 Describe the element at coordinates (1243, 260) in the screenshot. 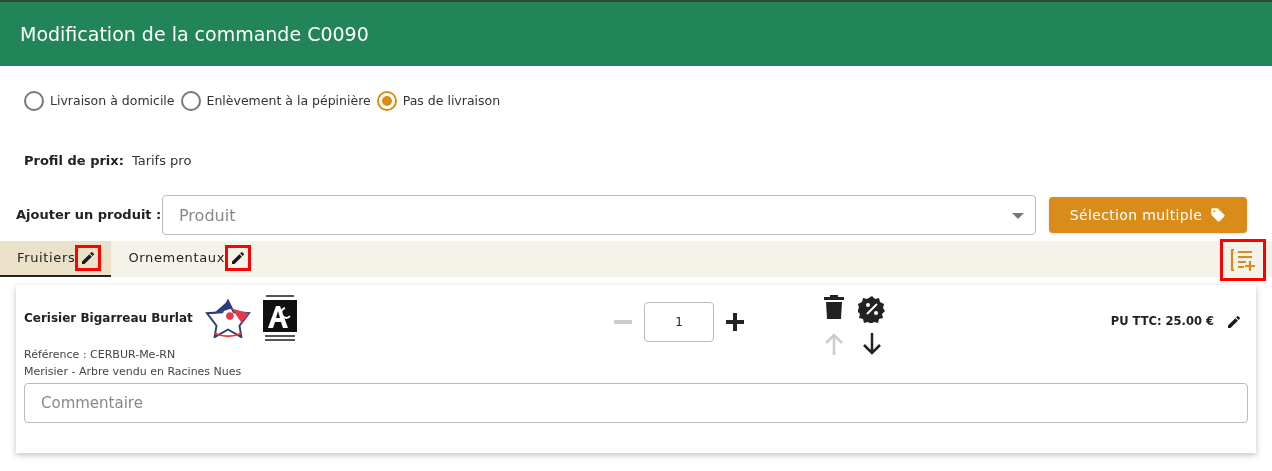

I see `add-block-icon` at that location.